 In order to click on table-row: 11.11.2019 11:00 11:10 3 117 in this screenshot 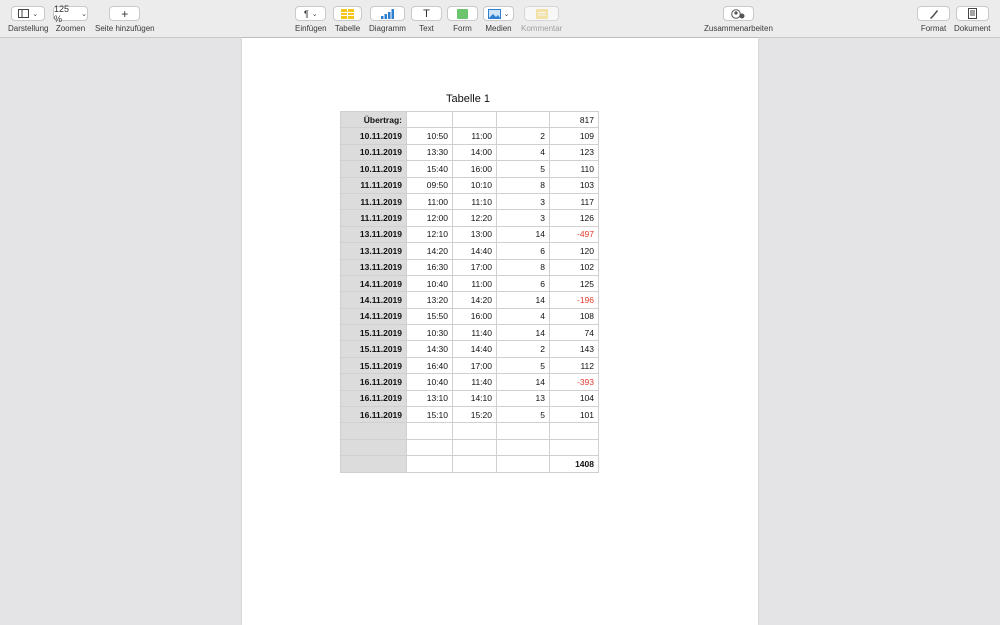, I will do `click(469, 201)`.